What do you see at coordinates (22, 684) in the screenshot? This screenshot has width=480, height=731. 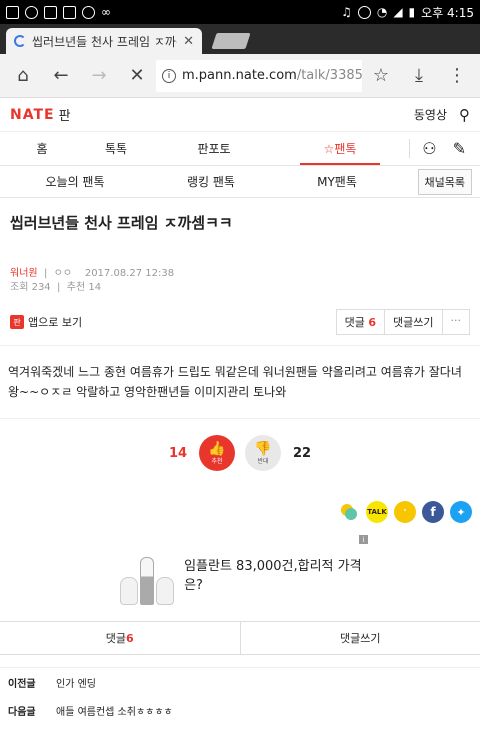 I see `prev-post-label: 이전글` at bounding box center [22, 684].